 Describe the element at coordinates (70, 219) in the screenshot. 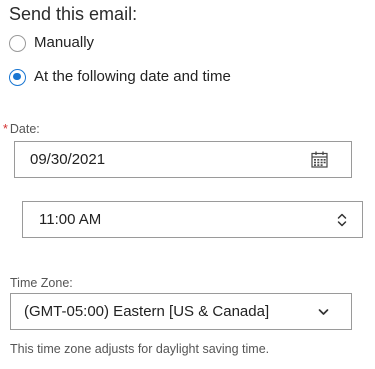

I see `time-value: 11:00 AM` at that location.